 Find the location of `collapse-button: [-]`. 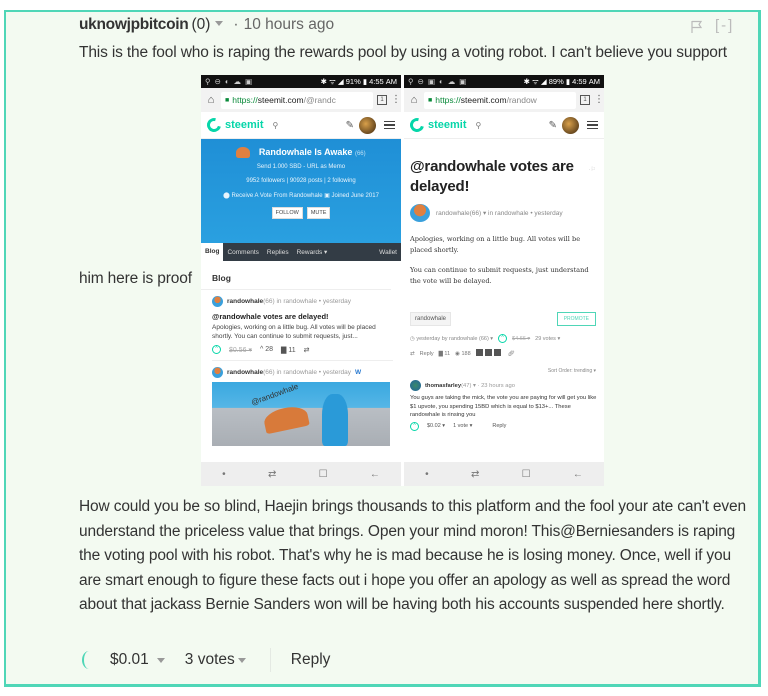

collapse-button: [-] is located at coordinates (724, 25).